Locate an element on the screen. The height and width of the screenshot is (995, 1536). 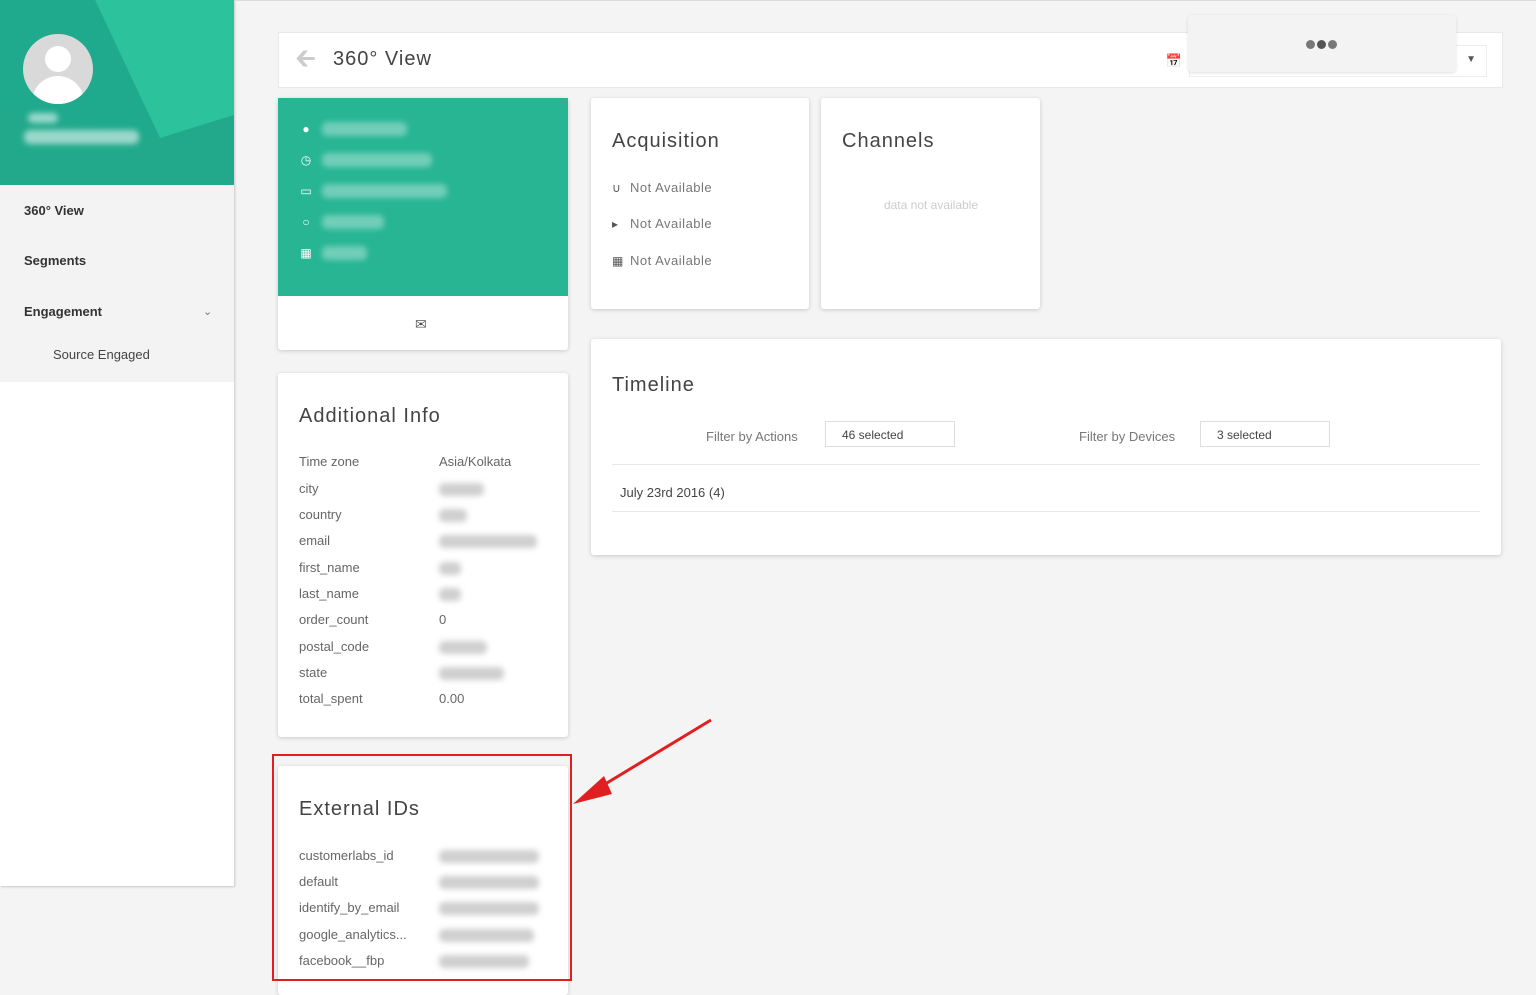
clock-icon: ◷ is located at coordinates (306, 160).